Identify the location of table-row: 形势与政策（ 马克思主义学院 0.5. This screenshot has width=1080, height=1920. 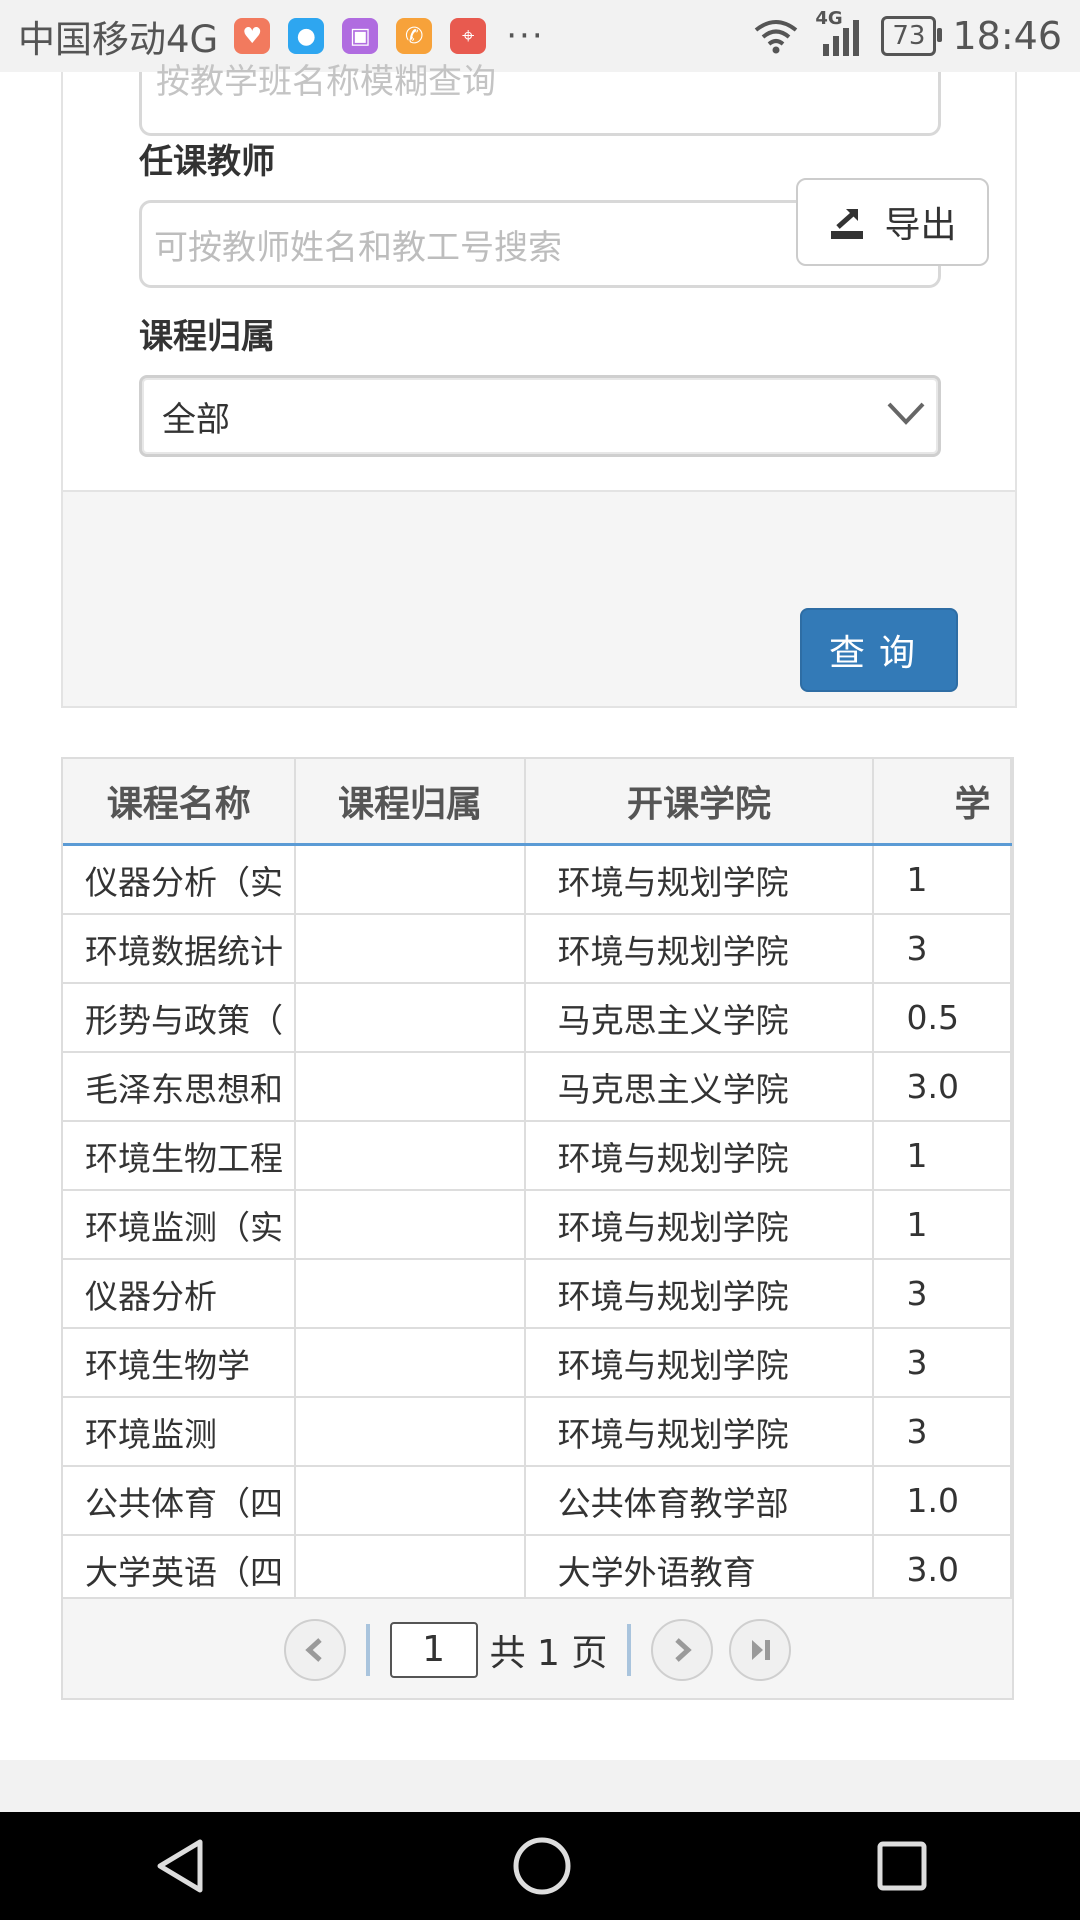
(537, 1018).